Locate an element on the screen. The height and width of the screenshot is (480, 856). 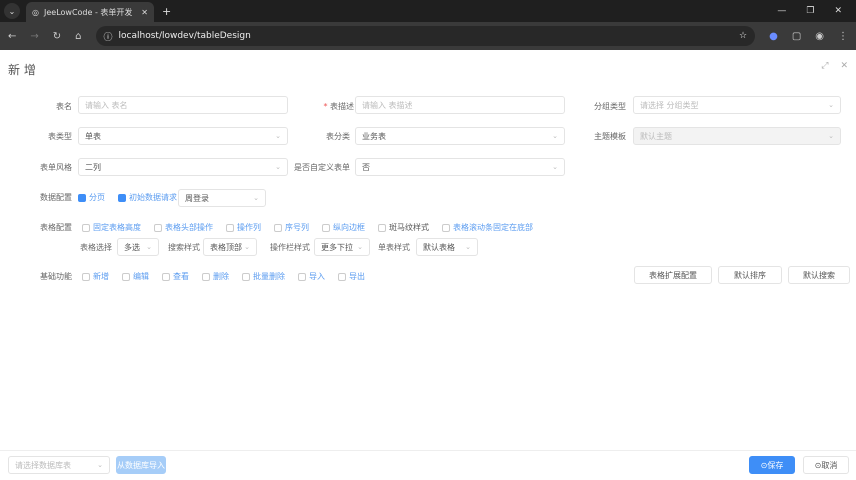
profile-avatar: ◉ is located at coordinates (819, 36).